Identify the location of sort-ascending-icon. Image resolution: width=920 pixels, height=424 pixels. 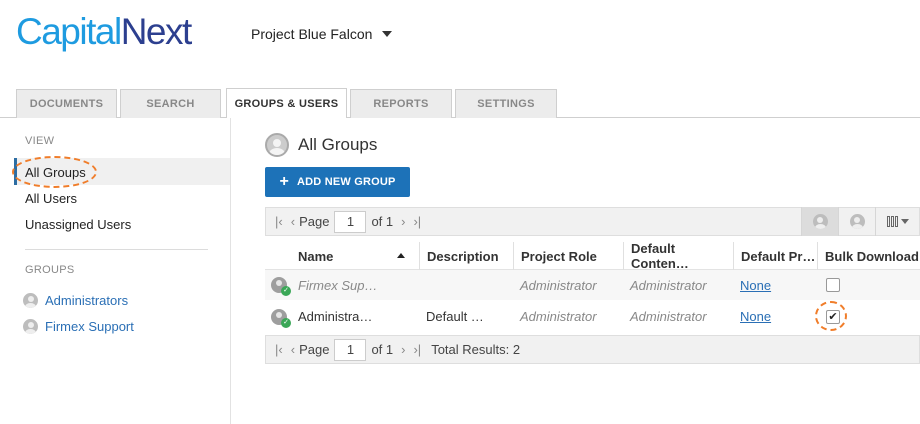
(401, 255).